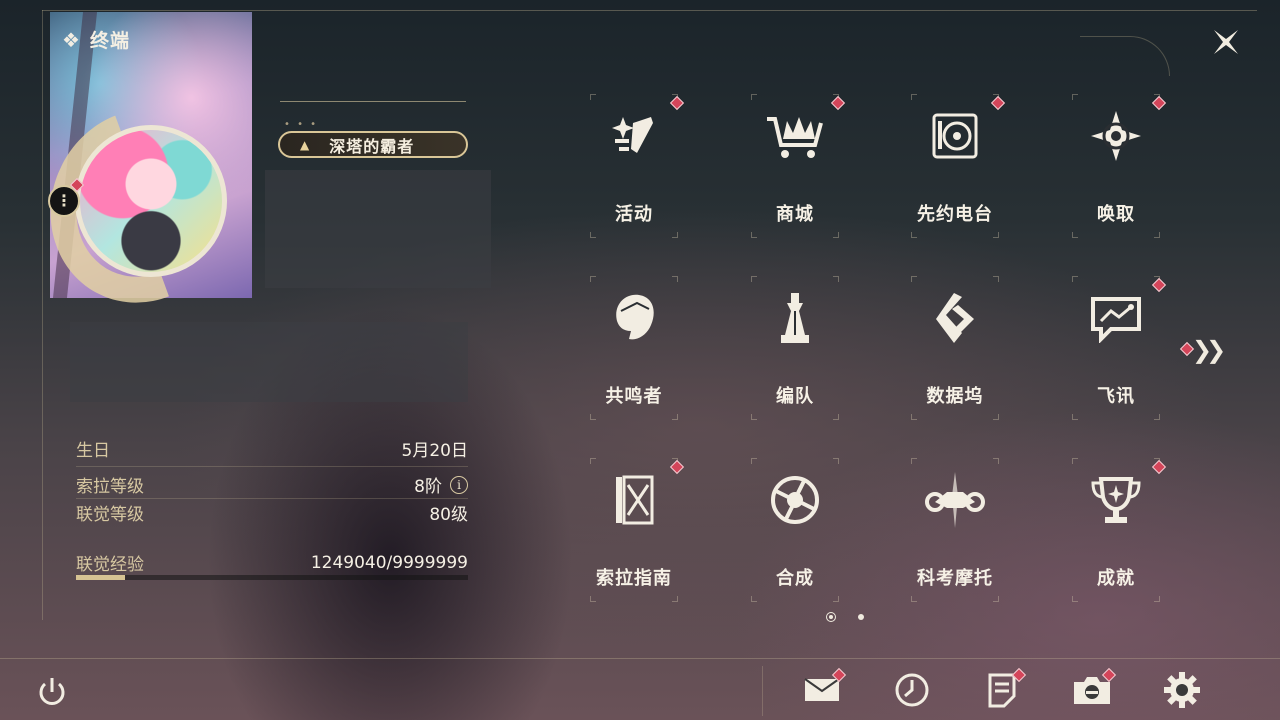 The image size is (1280, 720). I want to click on page-header: ❖ 终端, so click(96, 39).